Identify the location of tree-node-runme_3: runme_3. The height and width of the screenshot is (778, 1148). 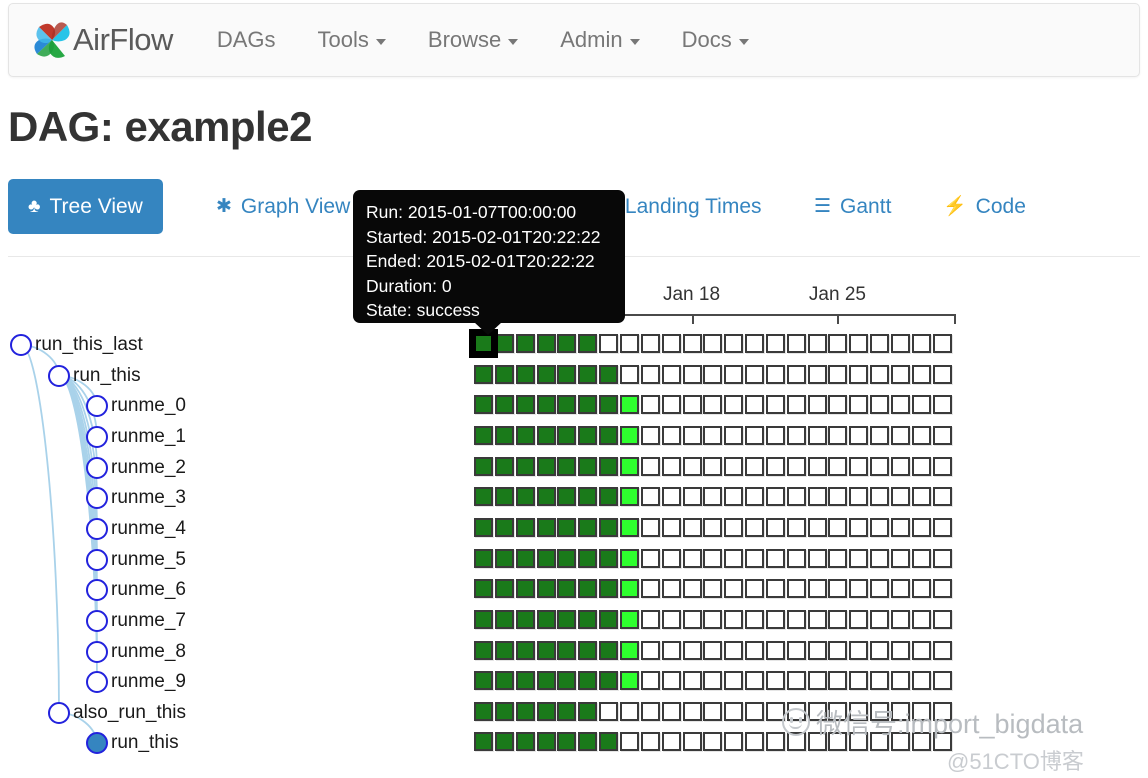
(136, 498).